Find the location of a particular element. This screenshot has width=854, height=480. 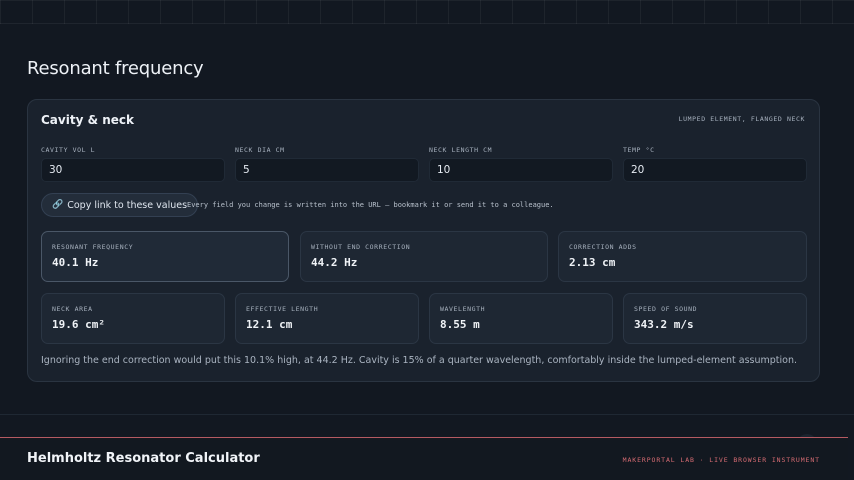

result-card-resonant-frequency: RESONANT FREQUENCY 40.1 Hz is located at coordinates (165, 256).